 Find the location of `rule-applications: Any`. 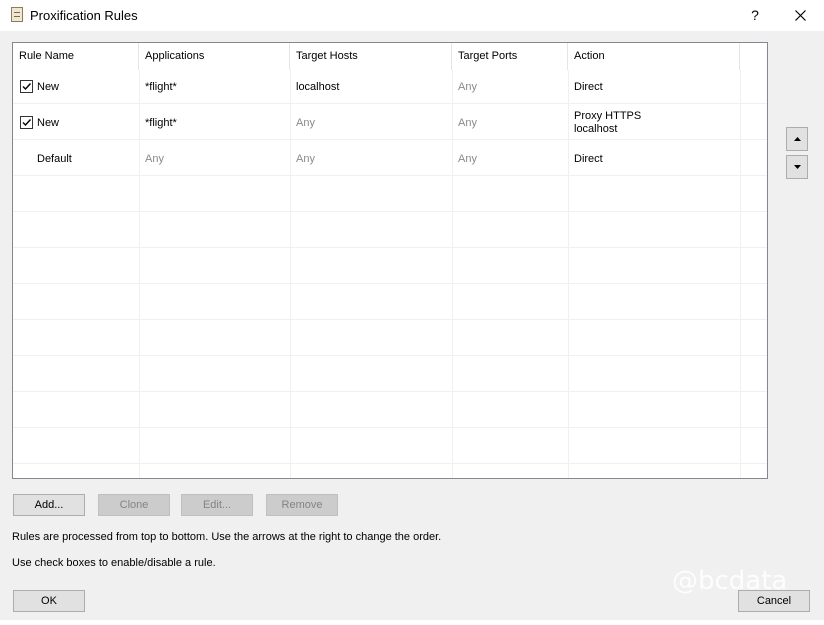

rule-applications: Any is located at coordinates (154, 159).